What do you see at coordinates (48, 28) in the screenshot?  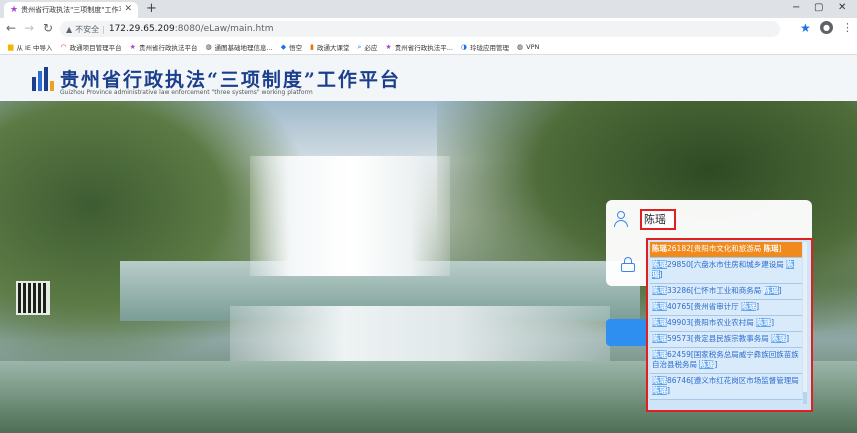 I see `reload-icon: ↻` at bounding box center [48, 28].